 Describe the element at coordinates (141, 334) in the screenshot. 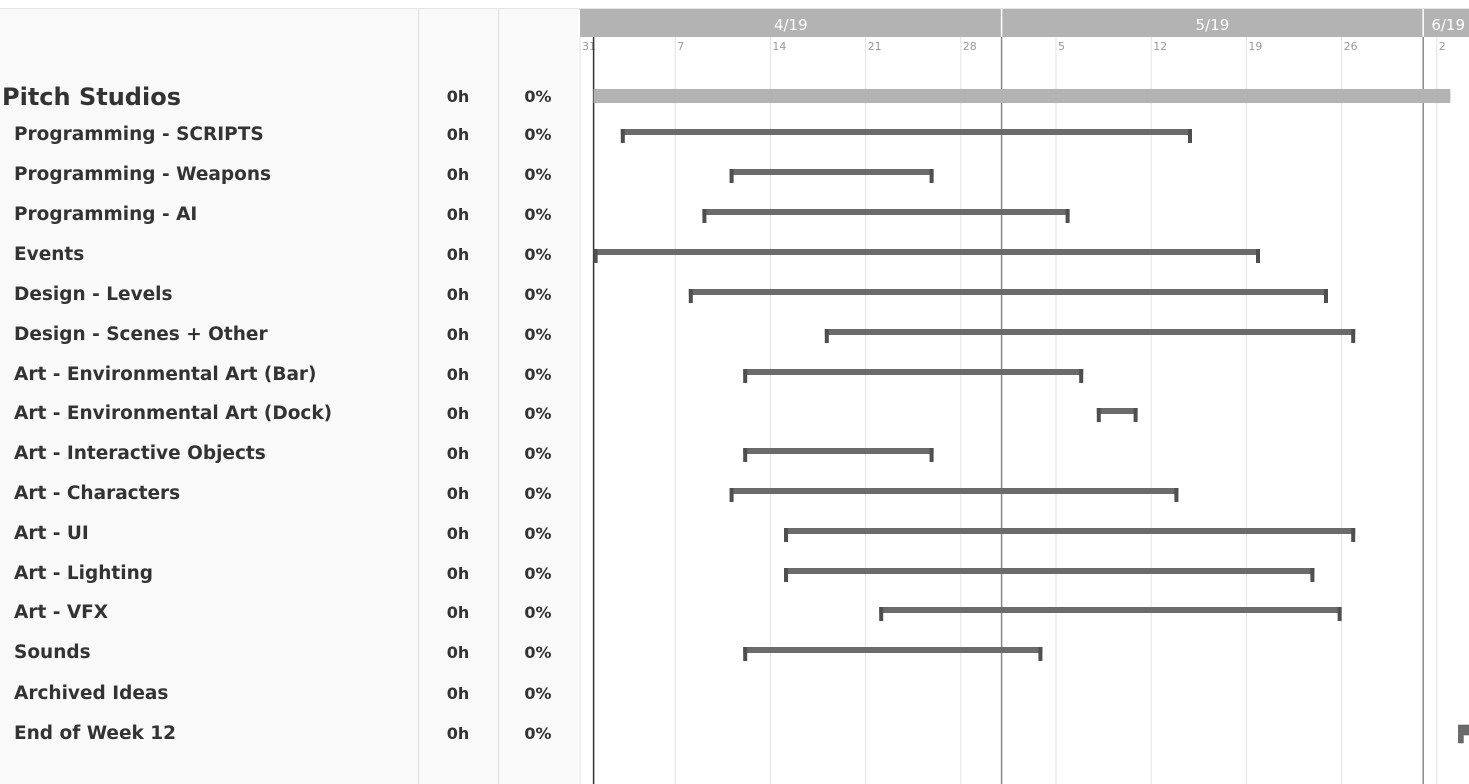

I see `task-name: Design - Scenes + Other` at that location.